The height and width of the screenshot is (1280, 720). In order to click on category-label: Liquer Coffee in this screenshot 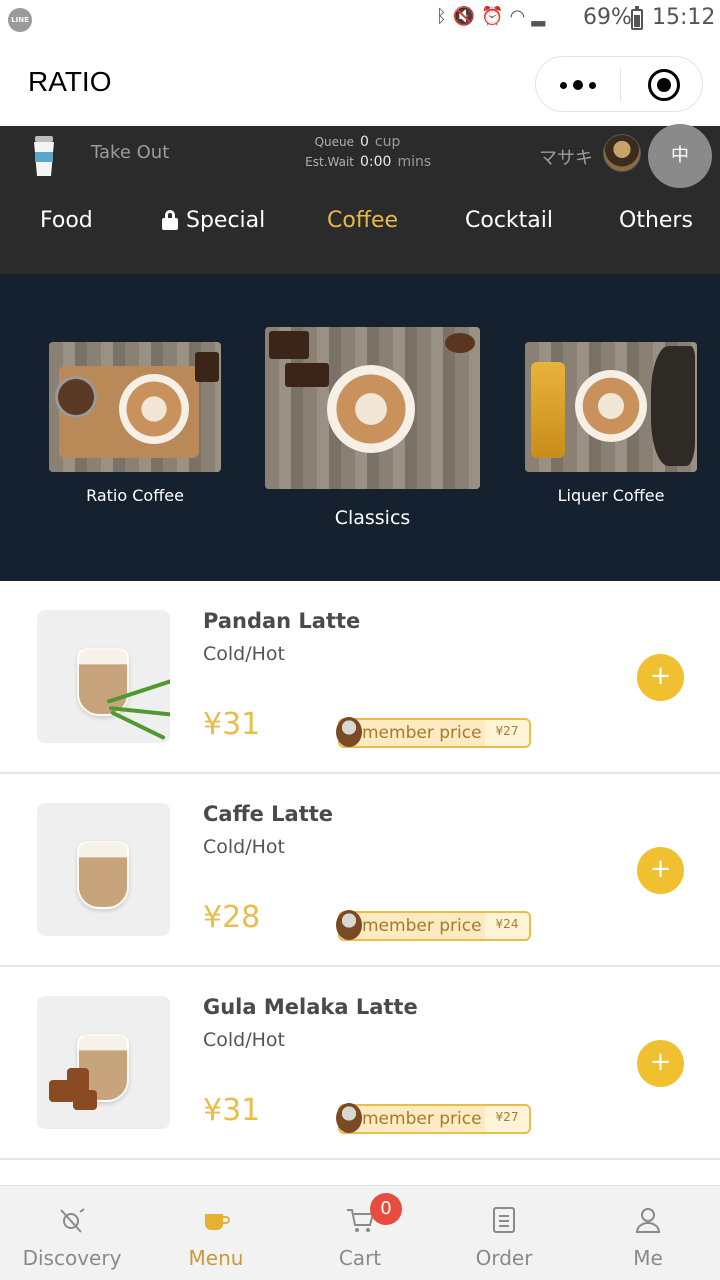, I will do `click(611, 495)`.